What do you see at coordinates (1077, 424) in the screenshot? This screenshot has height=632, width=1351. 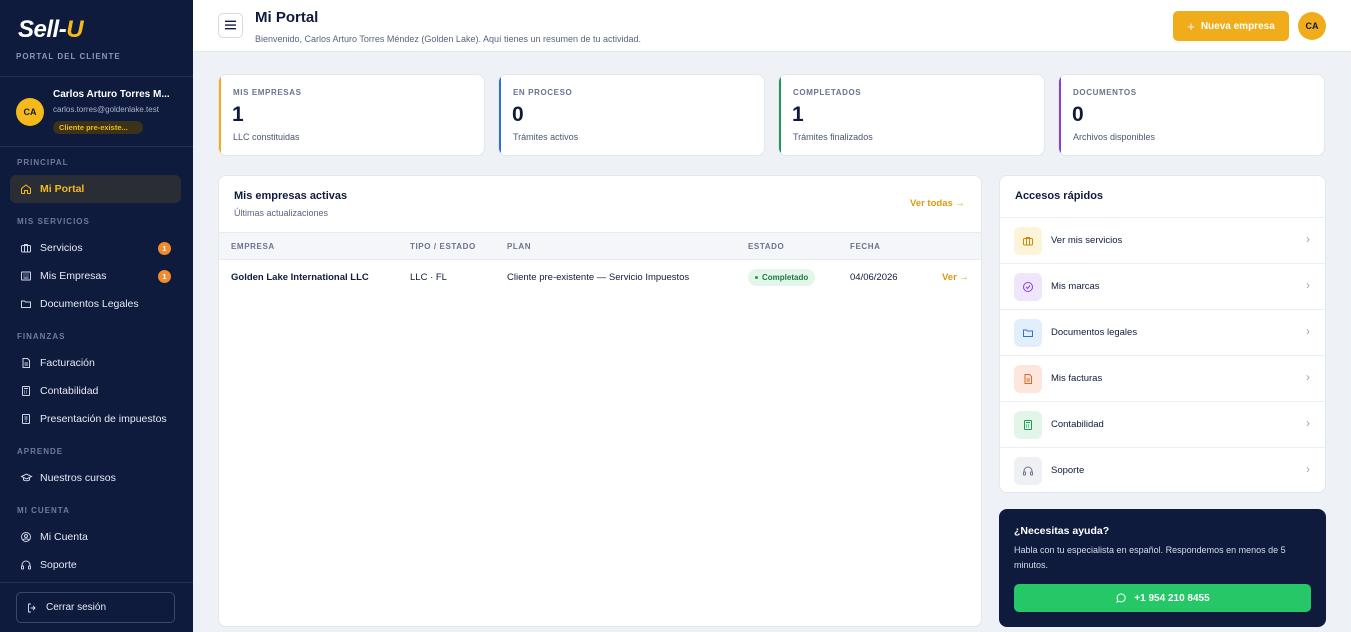 I see `quick-access-label: Contabilidad` at bounding box center [1077, 424].